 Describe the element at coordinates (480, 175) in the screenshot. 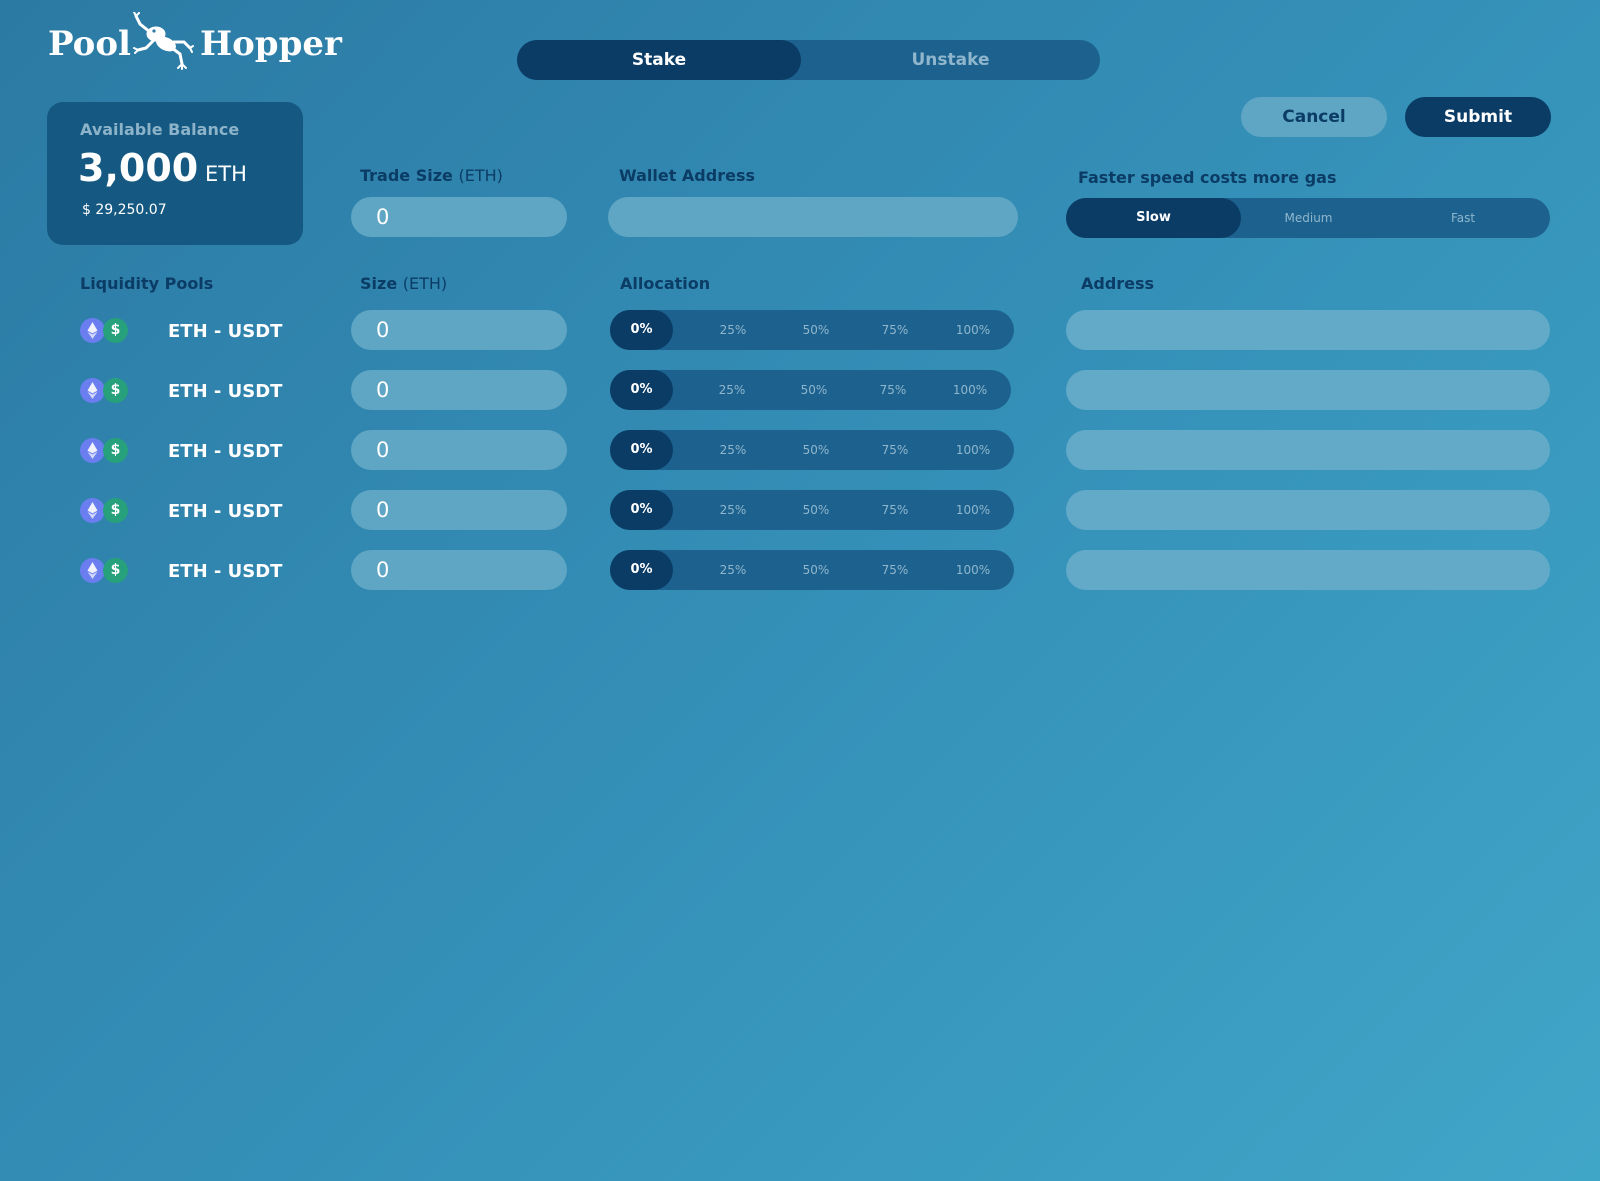

I see `trade-size-unit: (ETH)` at that location.